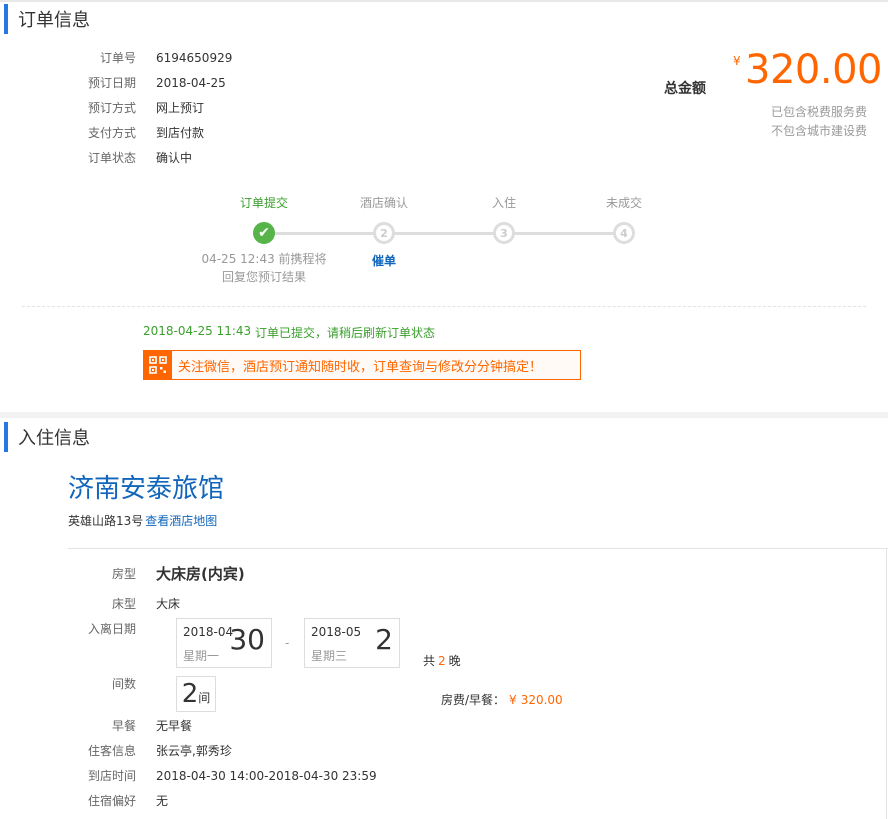 This screenshot has height=819, width=888. I want to click on stay-dates-label: 入离日期, so click(112, 629).